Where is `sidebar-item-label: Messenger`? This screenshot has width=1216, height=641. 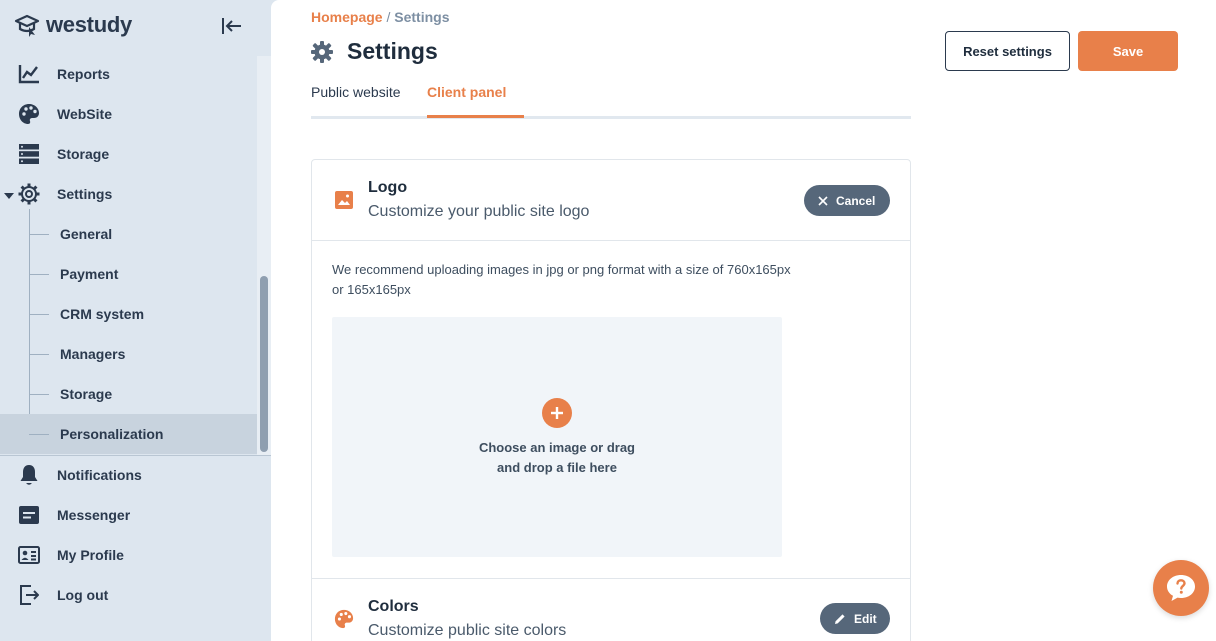 sidebar-item-label: Messenger is located at coordinates (94, 515).